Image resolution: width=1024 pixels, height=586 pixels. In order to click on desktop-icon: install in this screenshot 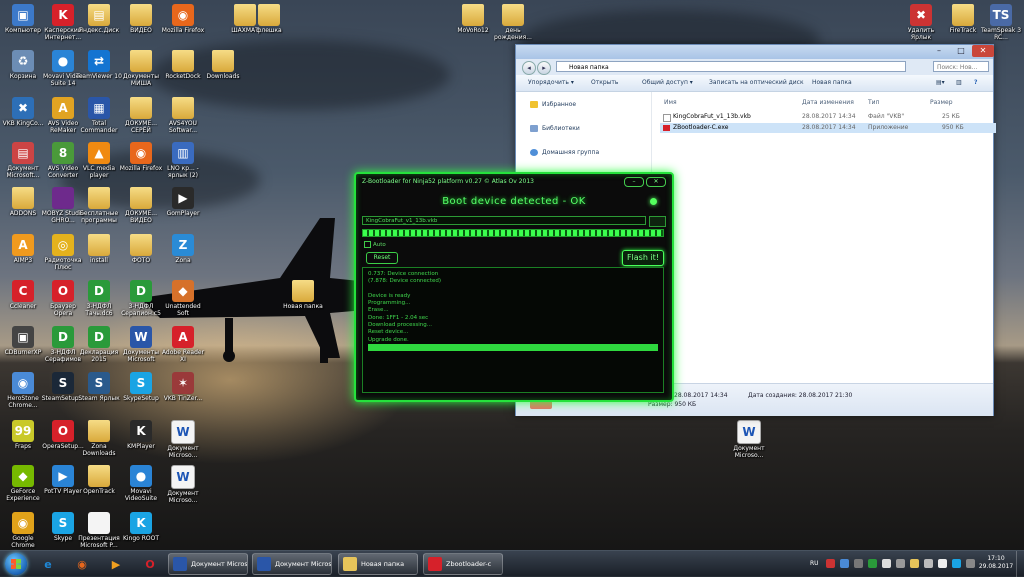, I will do `click(99, 255)`.